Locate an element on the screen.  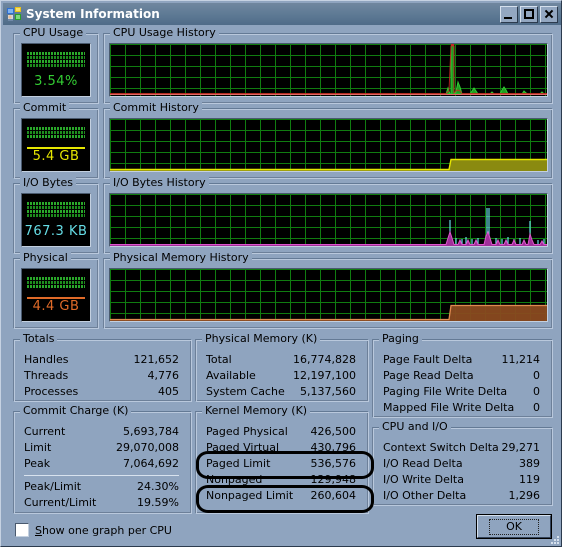
value-available: 12,197,100 is located at coordinates (324, 375).